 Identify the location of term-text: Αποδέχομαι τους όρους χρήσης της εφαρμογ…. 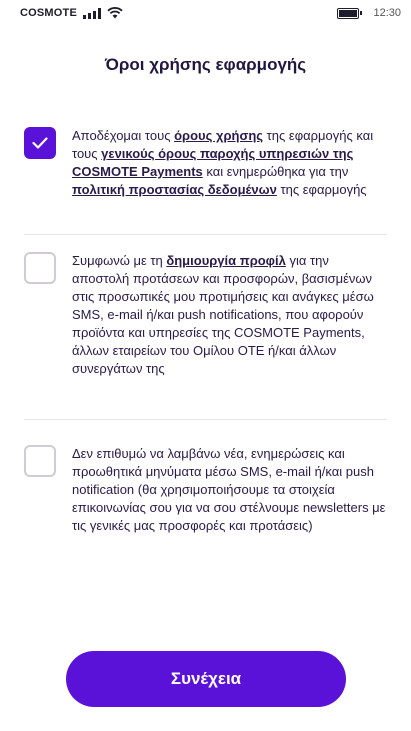
(229, 163).